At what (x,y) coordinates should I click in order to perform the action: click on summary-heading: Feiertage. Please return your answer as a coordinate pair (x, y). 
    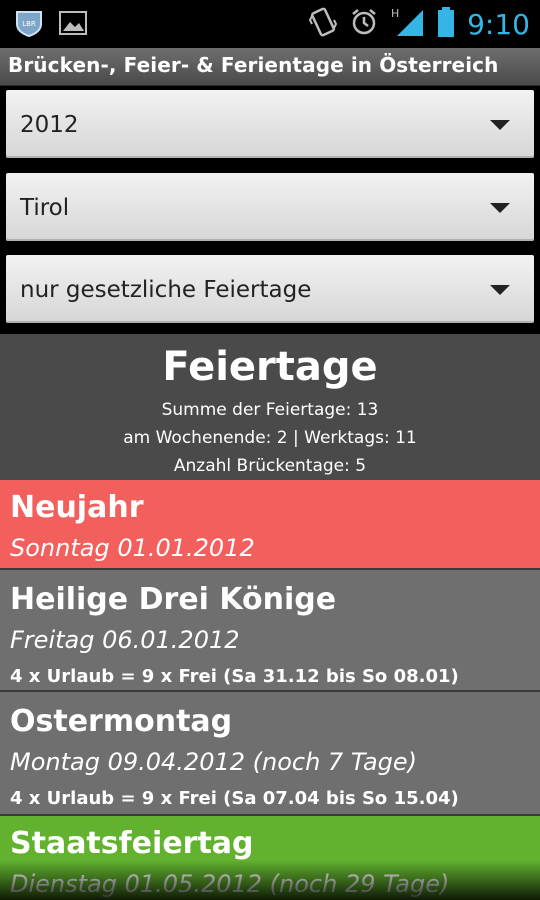
    Looking at the image, I should click on (270, 367).